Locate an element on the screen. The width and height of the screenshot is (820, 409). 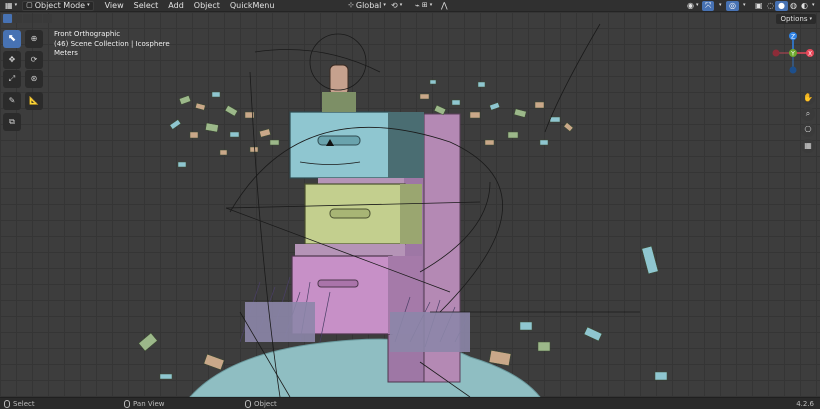
grid-icon: ▦ is located at coordinates (808, 145).